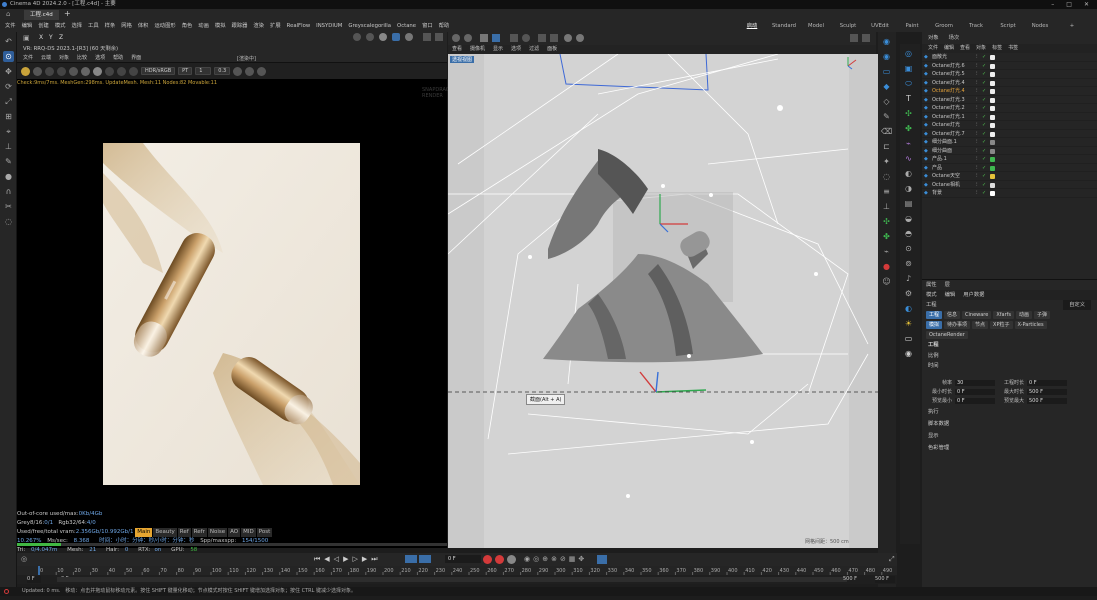 The image size is (1097, 600). Describe the element at coordinates (886, 131) in the screenshot. I see `eraser-icon: ⌫` at that location.